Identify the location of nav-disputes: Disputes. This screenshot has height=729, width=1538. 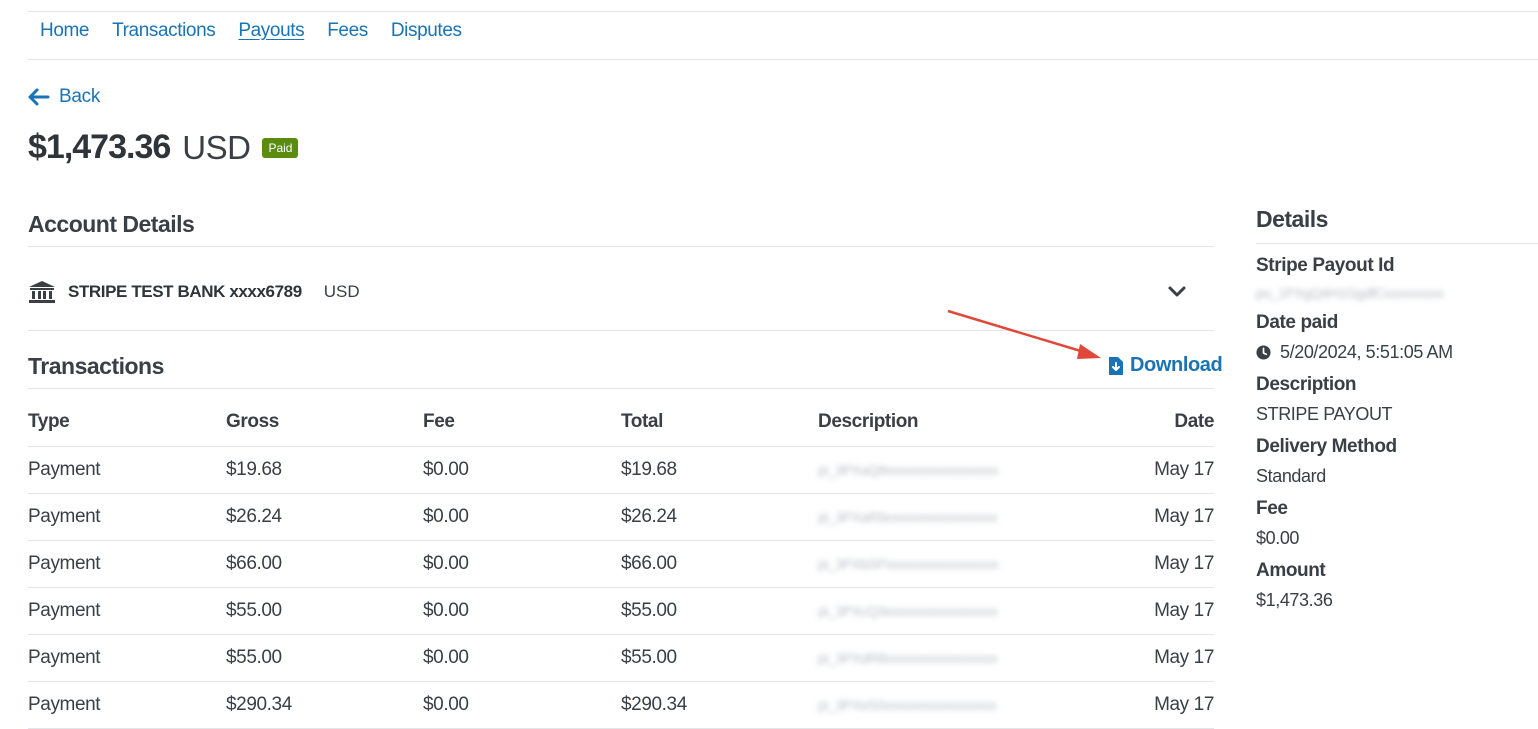
(426, 31).